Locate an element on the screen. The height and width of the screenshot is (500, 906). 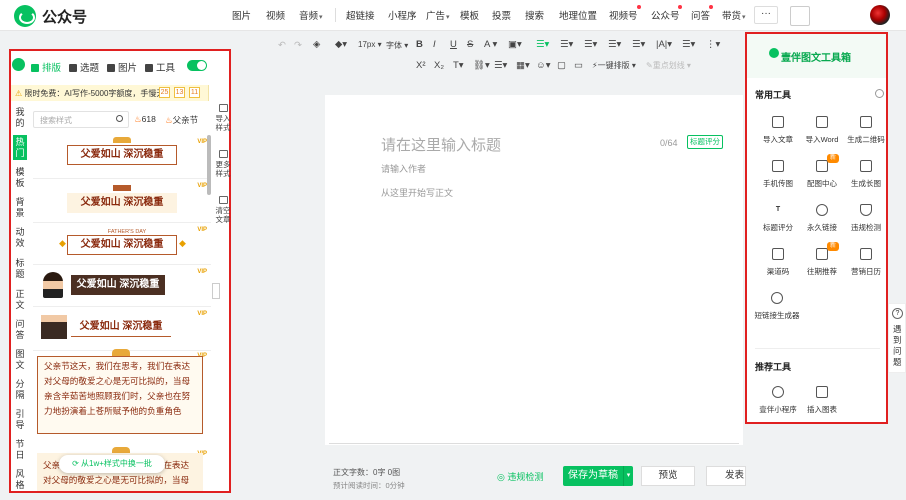
category-template: 模板 is located at coordinates (20, 177).